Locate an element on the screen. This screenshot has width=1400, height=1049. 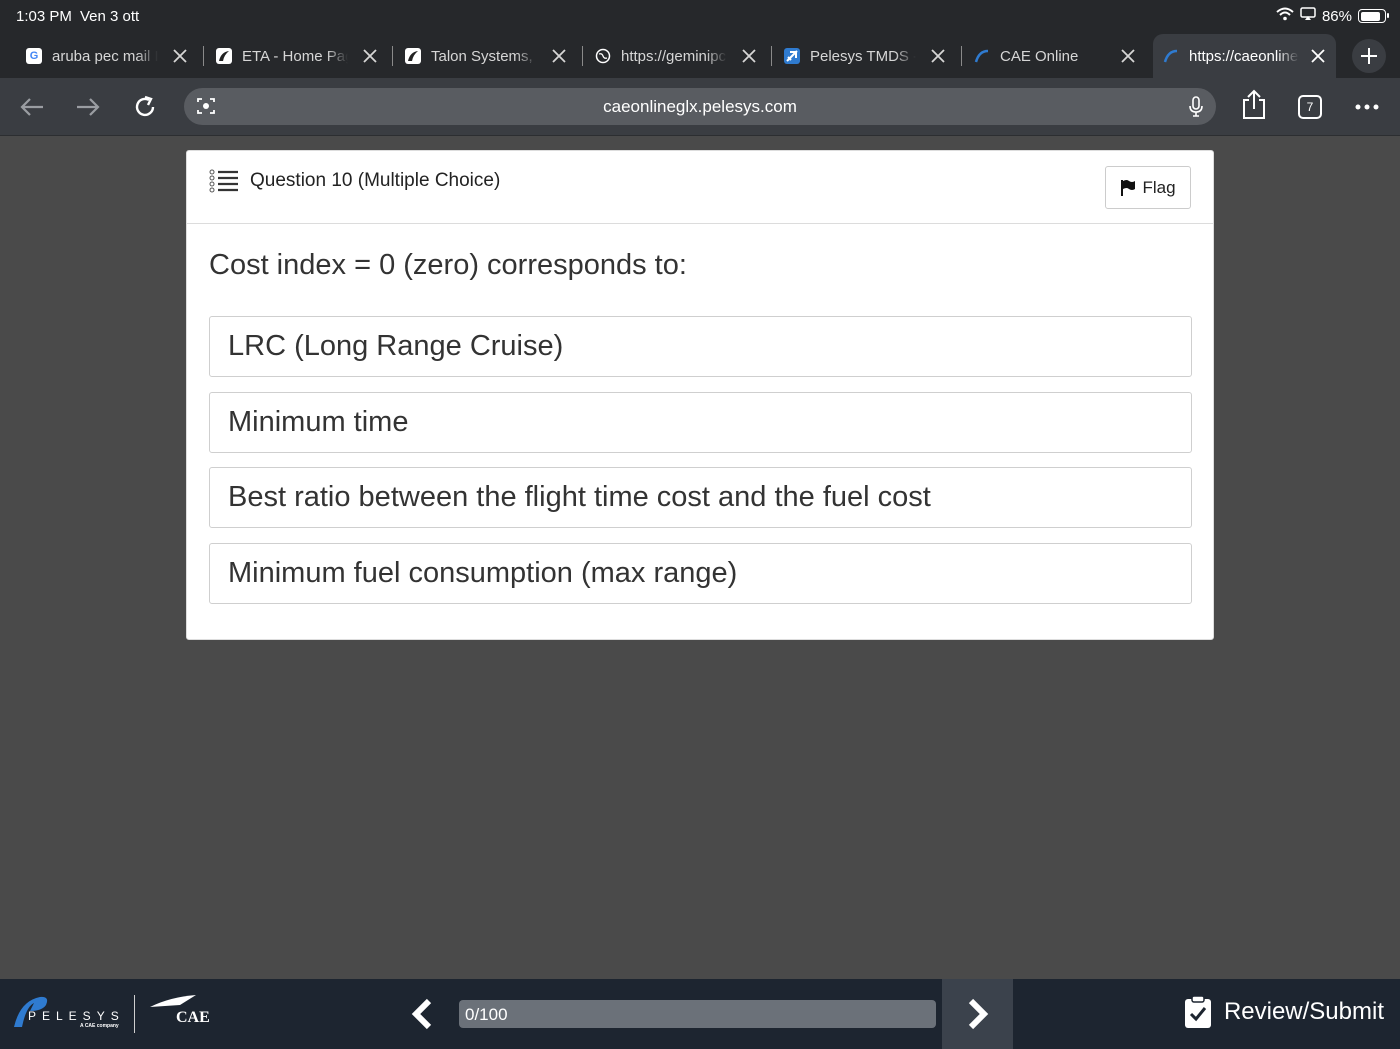
tab-cae-online: CAE Online is located at coordinates (1056, 56).